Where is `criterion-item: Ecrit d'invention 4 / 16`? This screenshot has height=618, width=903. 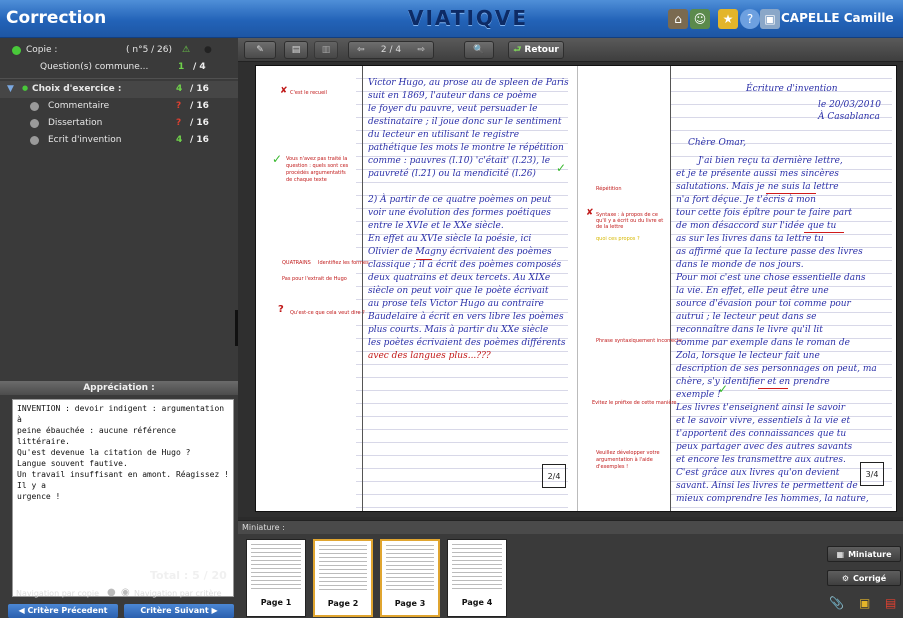
criterion-item: Ecrit d'invention 4 / 16 is located at coordinates (119, 140).